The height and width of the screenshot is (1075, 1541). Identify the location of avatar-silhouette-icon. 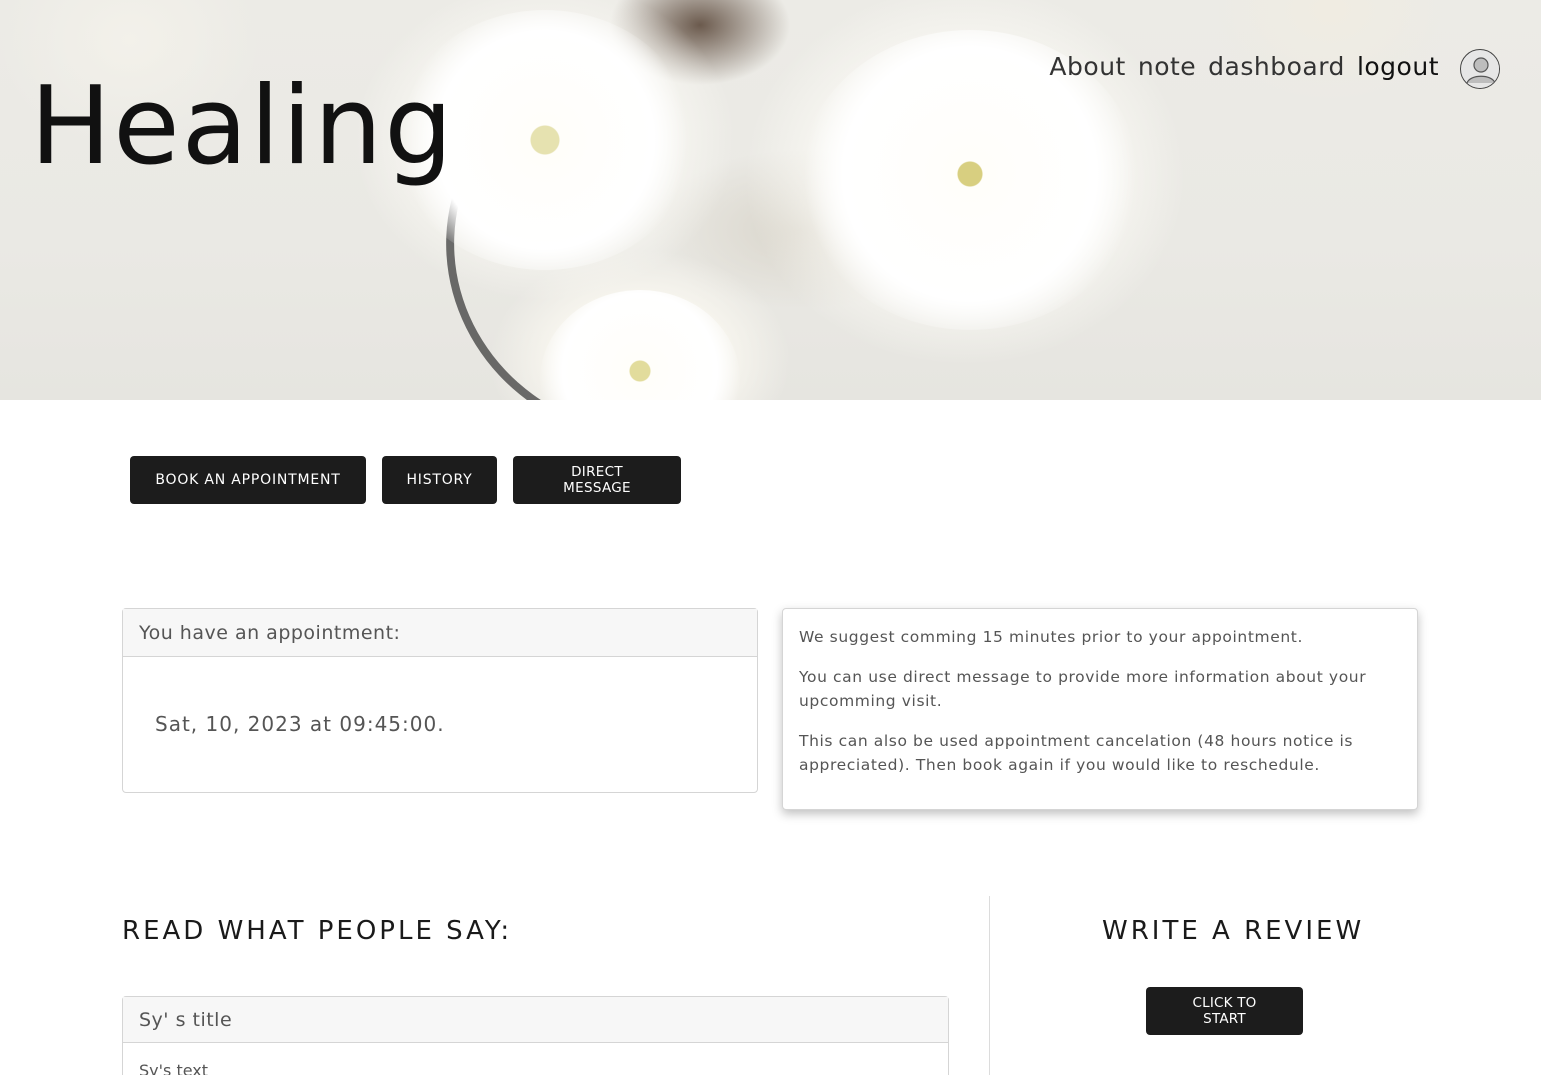
(1480, 69).